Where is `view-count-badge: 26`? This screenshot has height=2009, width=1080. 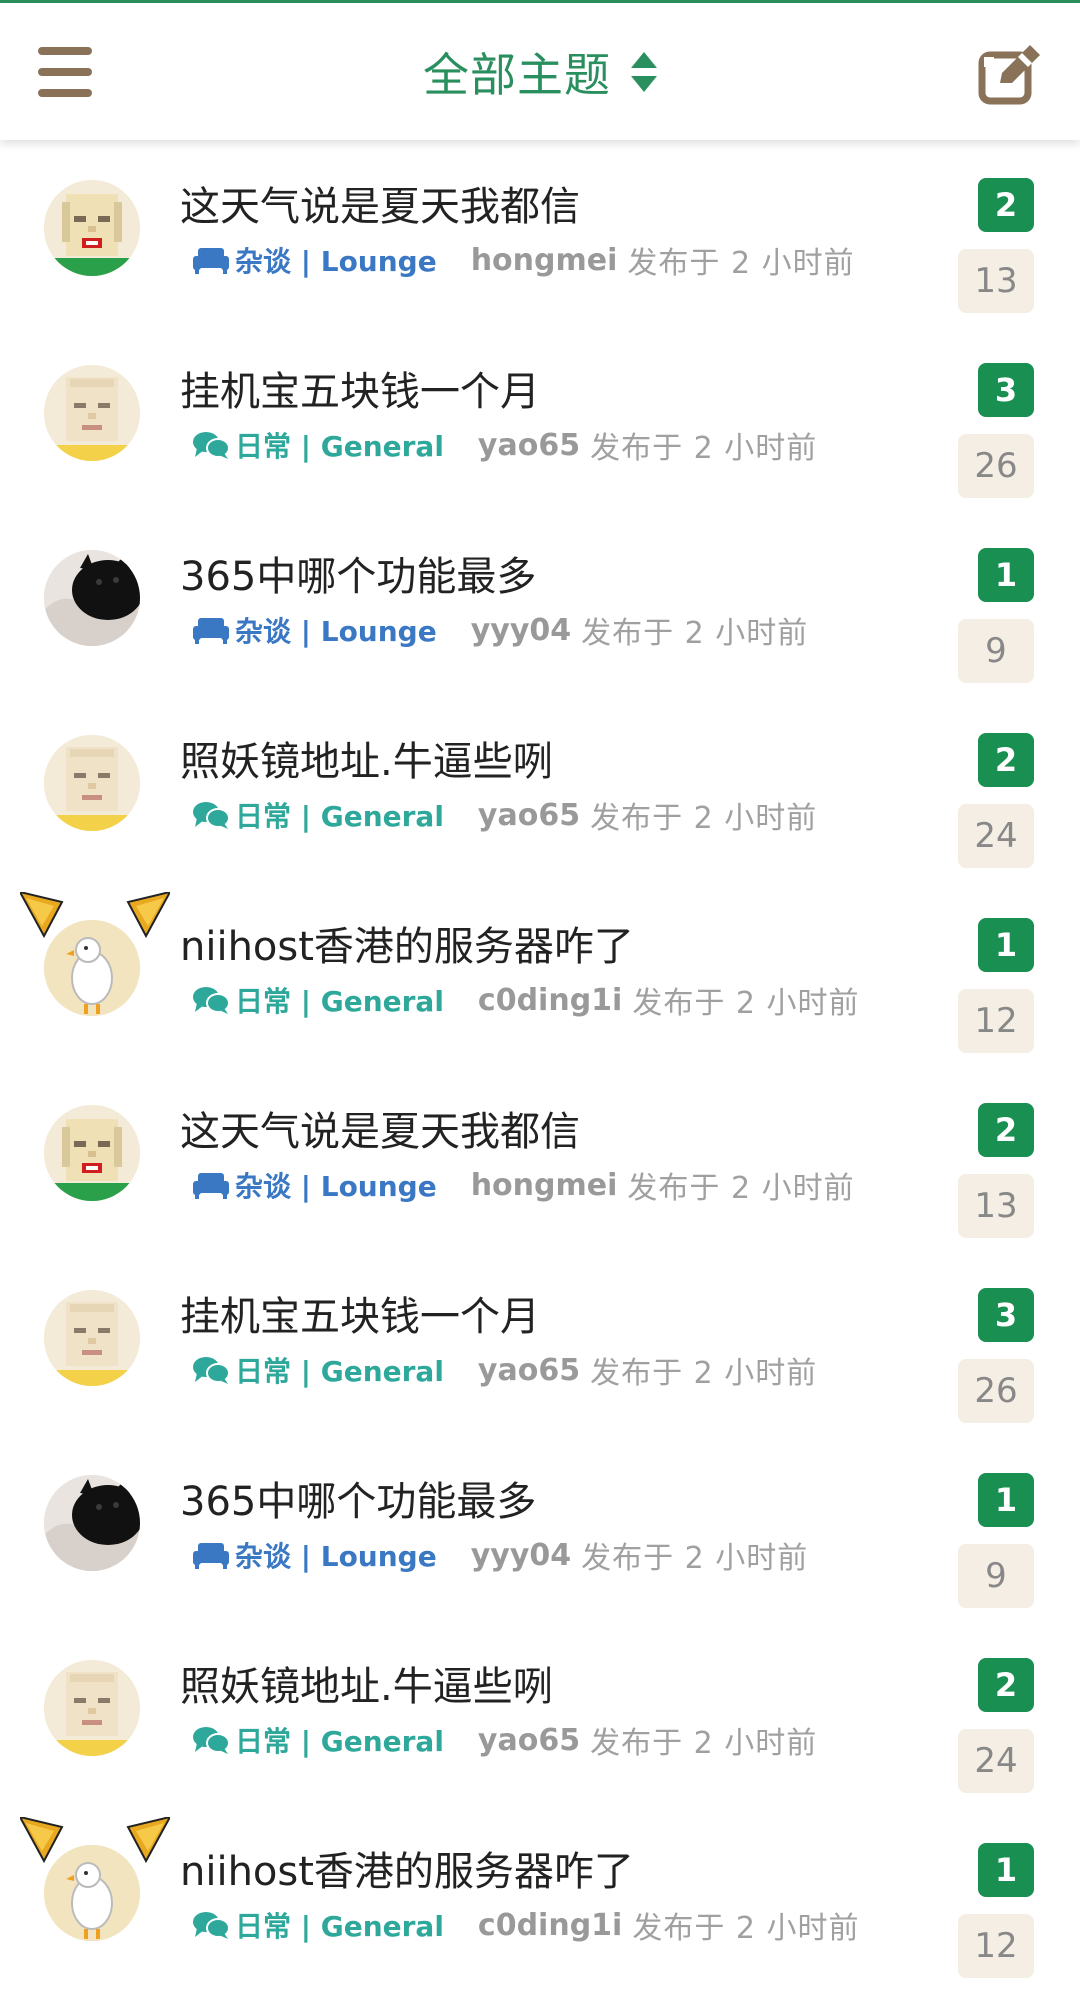 view-count-badge: 26 is located at coordinates (996, 466).